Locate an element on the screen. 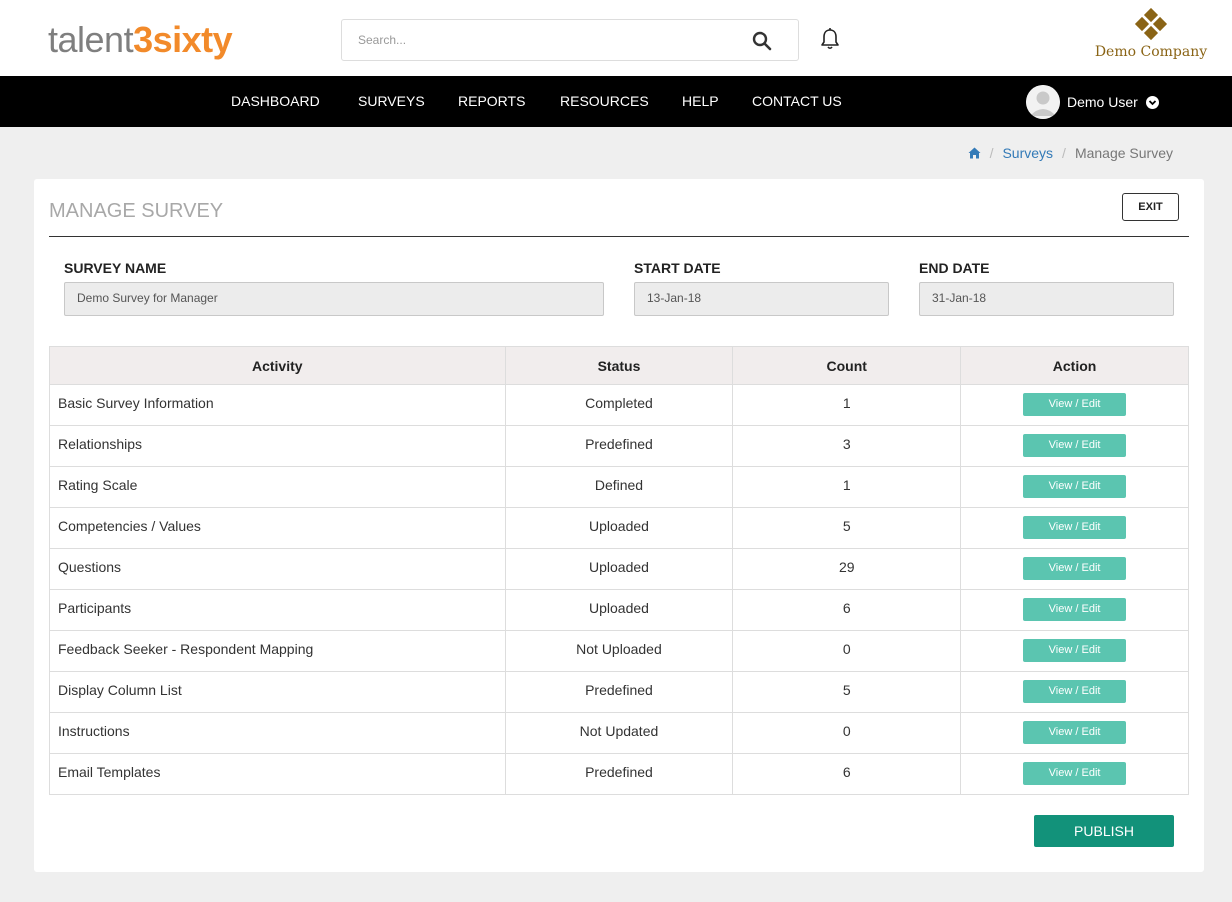 The height and width of the screenshot is (902, 1232). end-date-label: END DATE is located at coordinates (954, 268).